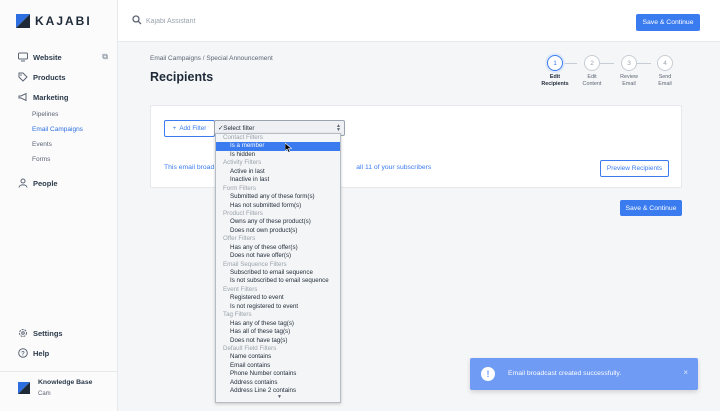  I want to click on sidebar-item-label: Website, so click(47, 57).